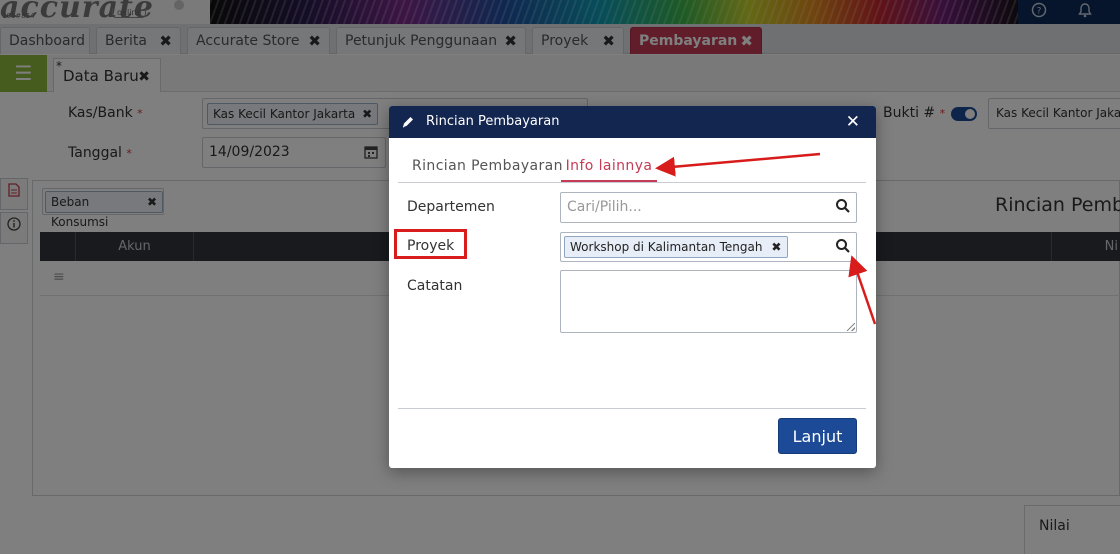  What do you see at coordinates (632, 182) in the screenshot?
I see `tab-divider` at bounding box center [632, 182].